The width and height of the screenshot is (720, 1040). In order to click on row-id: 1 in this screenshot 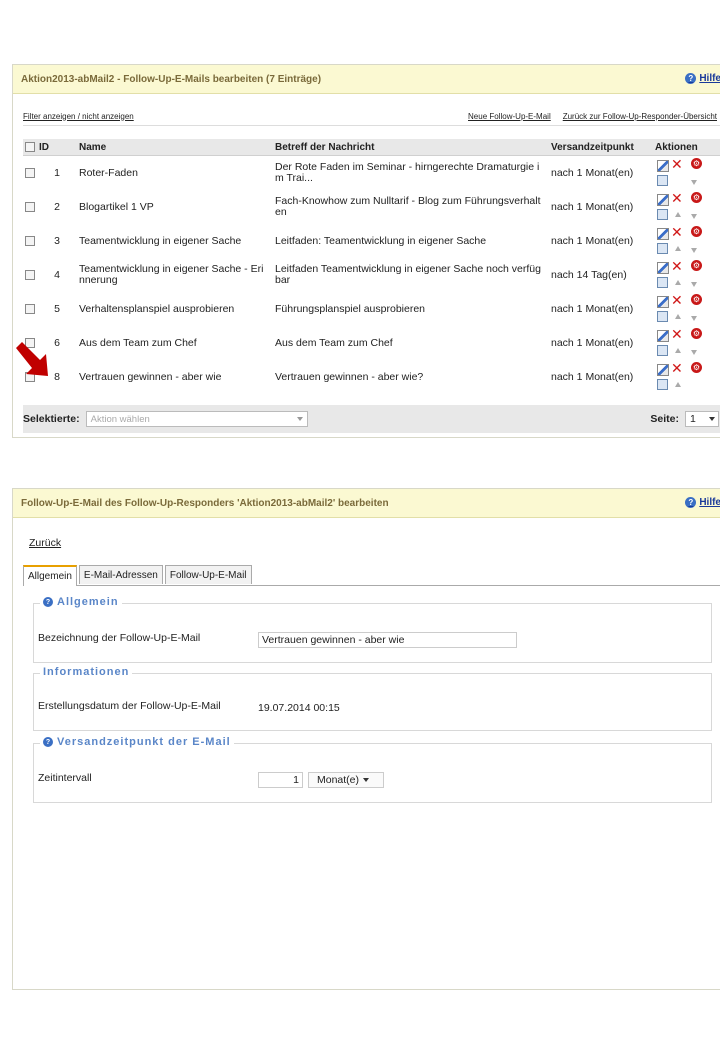, I will do `click(57, 172)`.